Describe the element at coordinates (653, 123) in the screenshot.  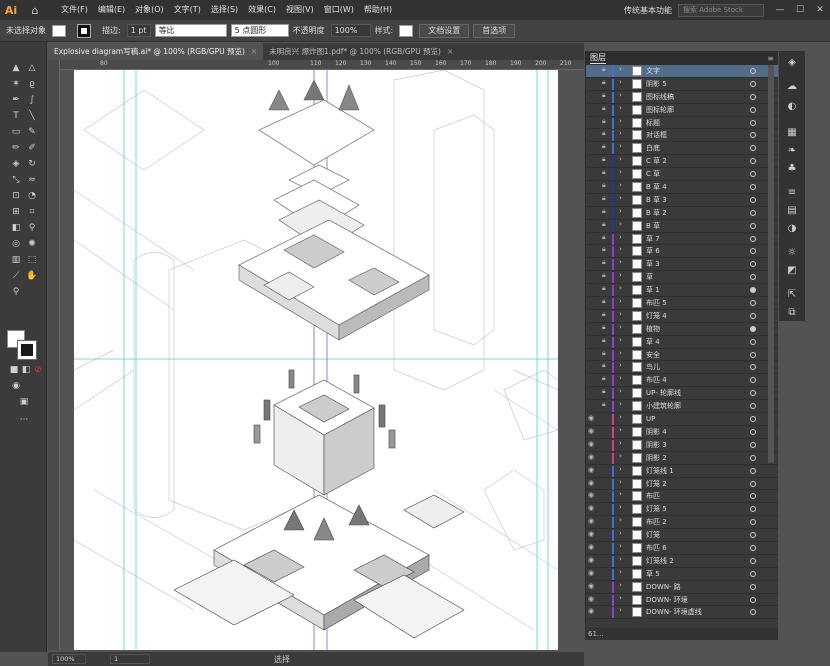
I see `layer-name: 标题` at that location.